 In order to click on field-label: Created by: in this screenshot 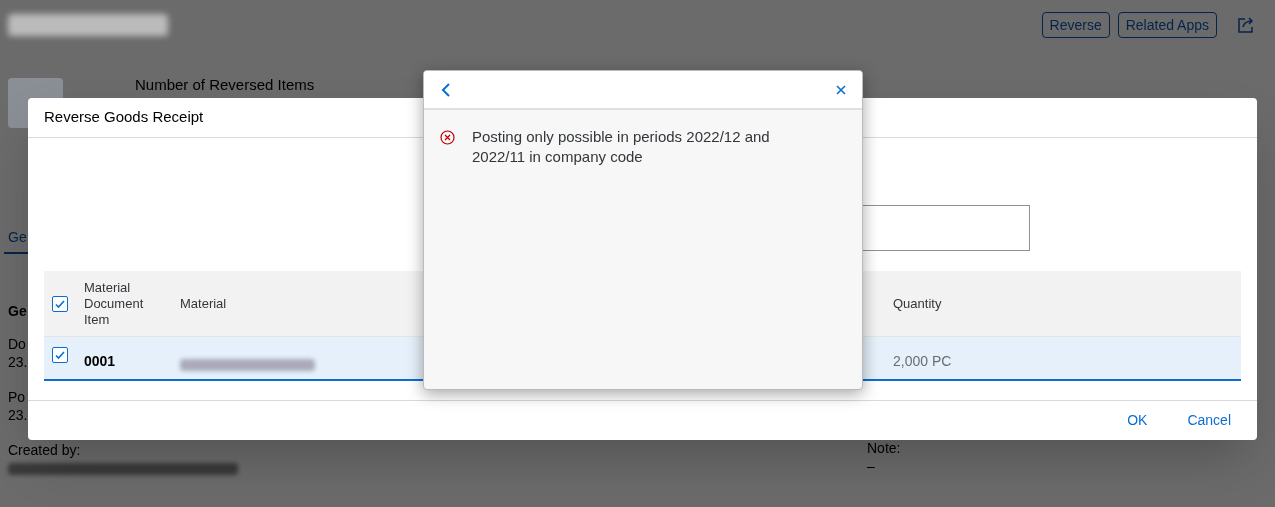, I will do `click(44, 450)`.